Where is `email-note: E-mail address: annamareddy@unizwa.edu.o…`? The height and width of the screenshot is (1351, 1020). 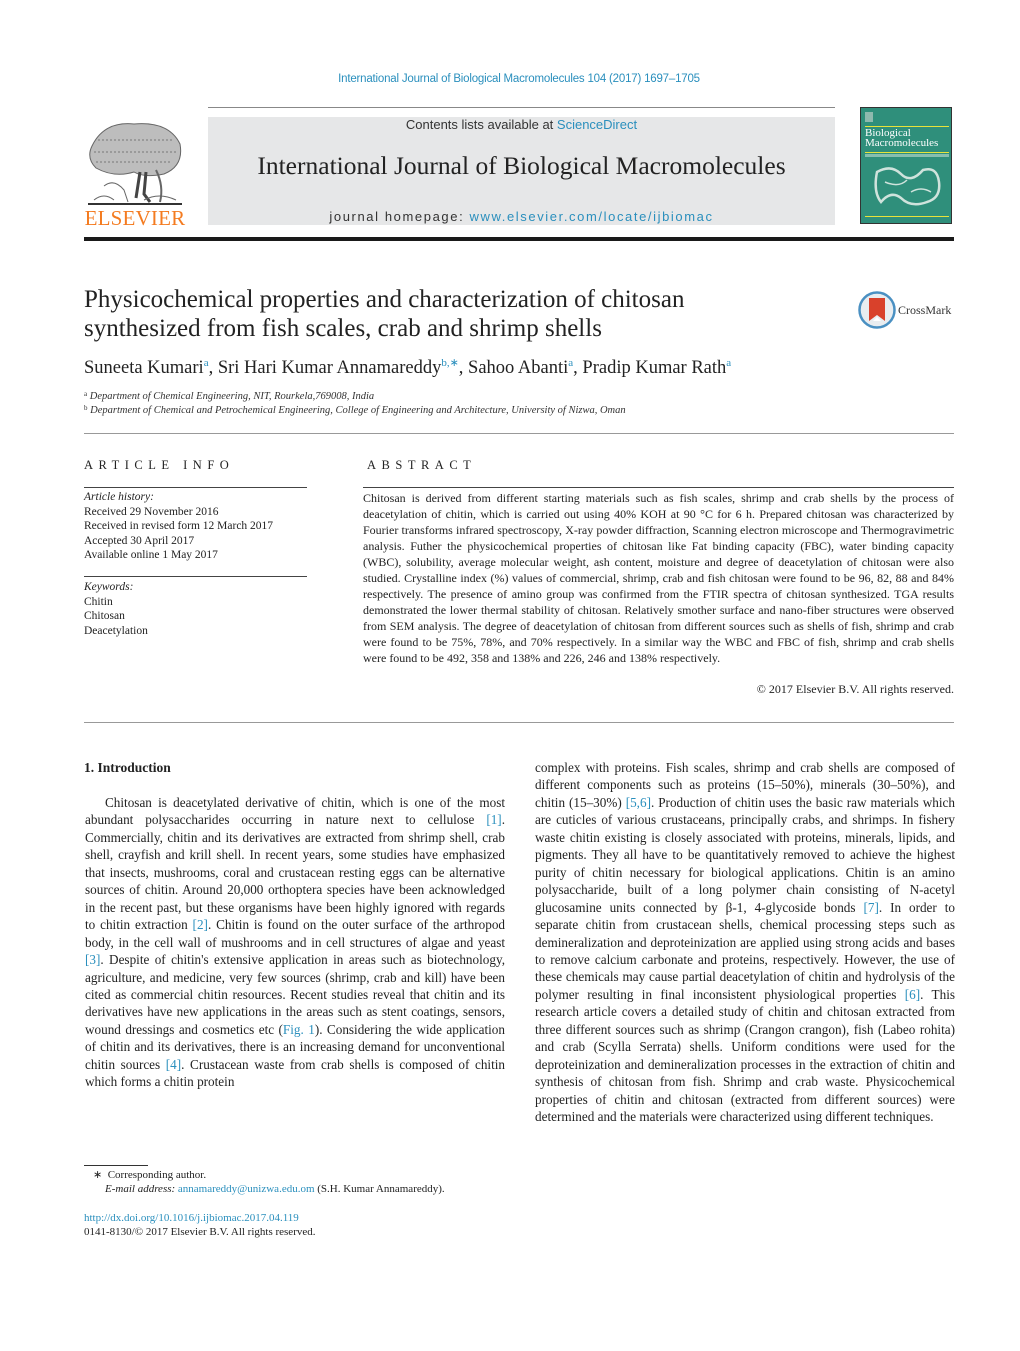
email-note: E-mail address: annamareddy@unizwa.edu.o… is located at coordinates (275, 1189).